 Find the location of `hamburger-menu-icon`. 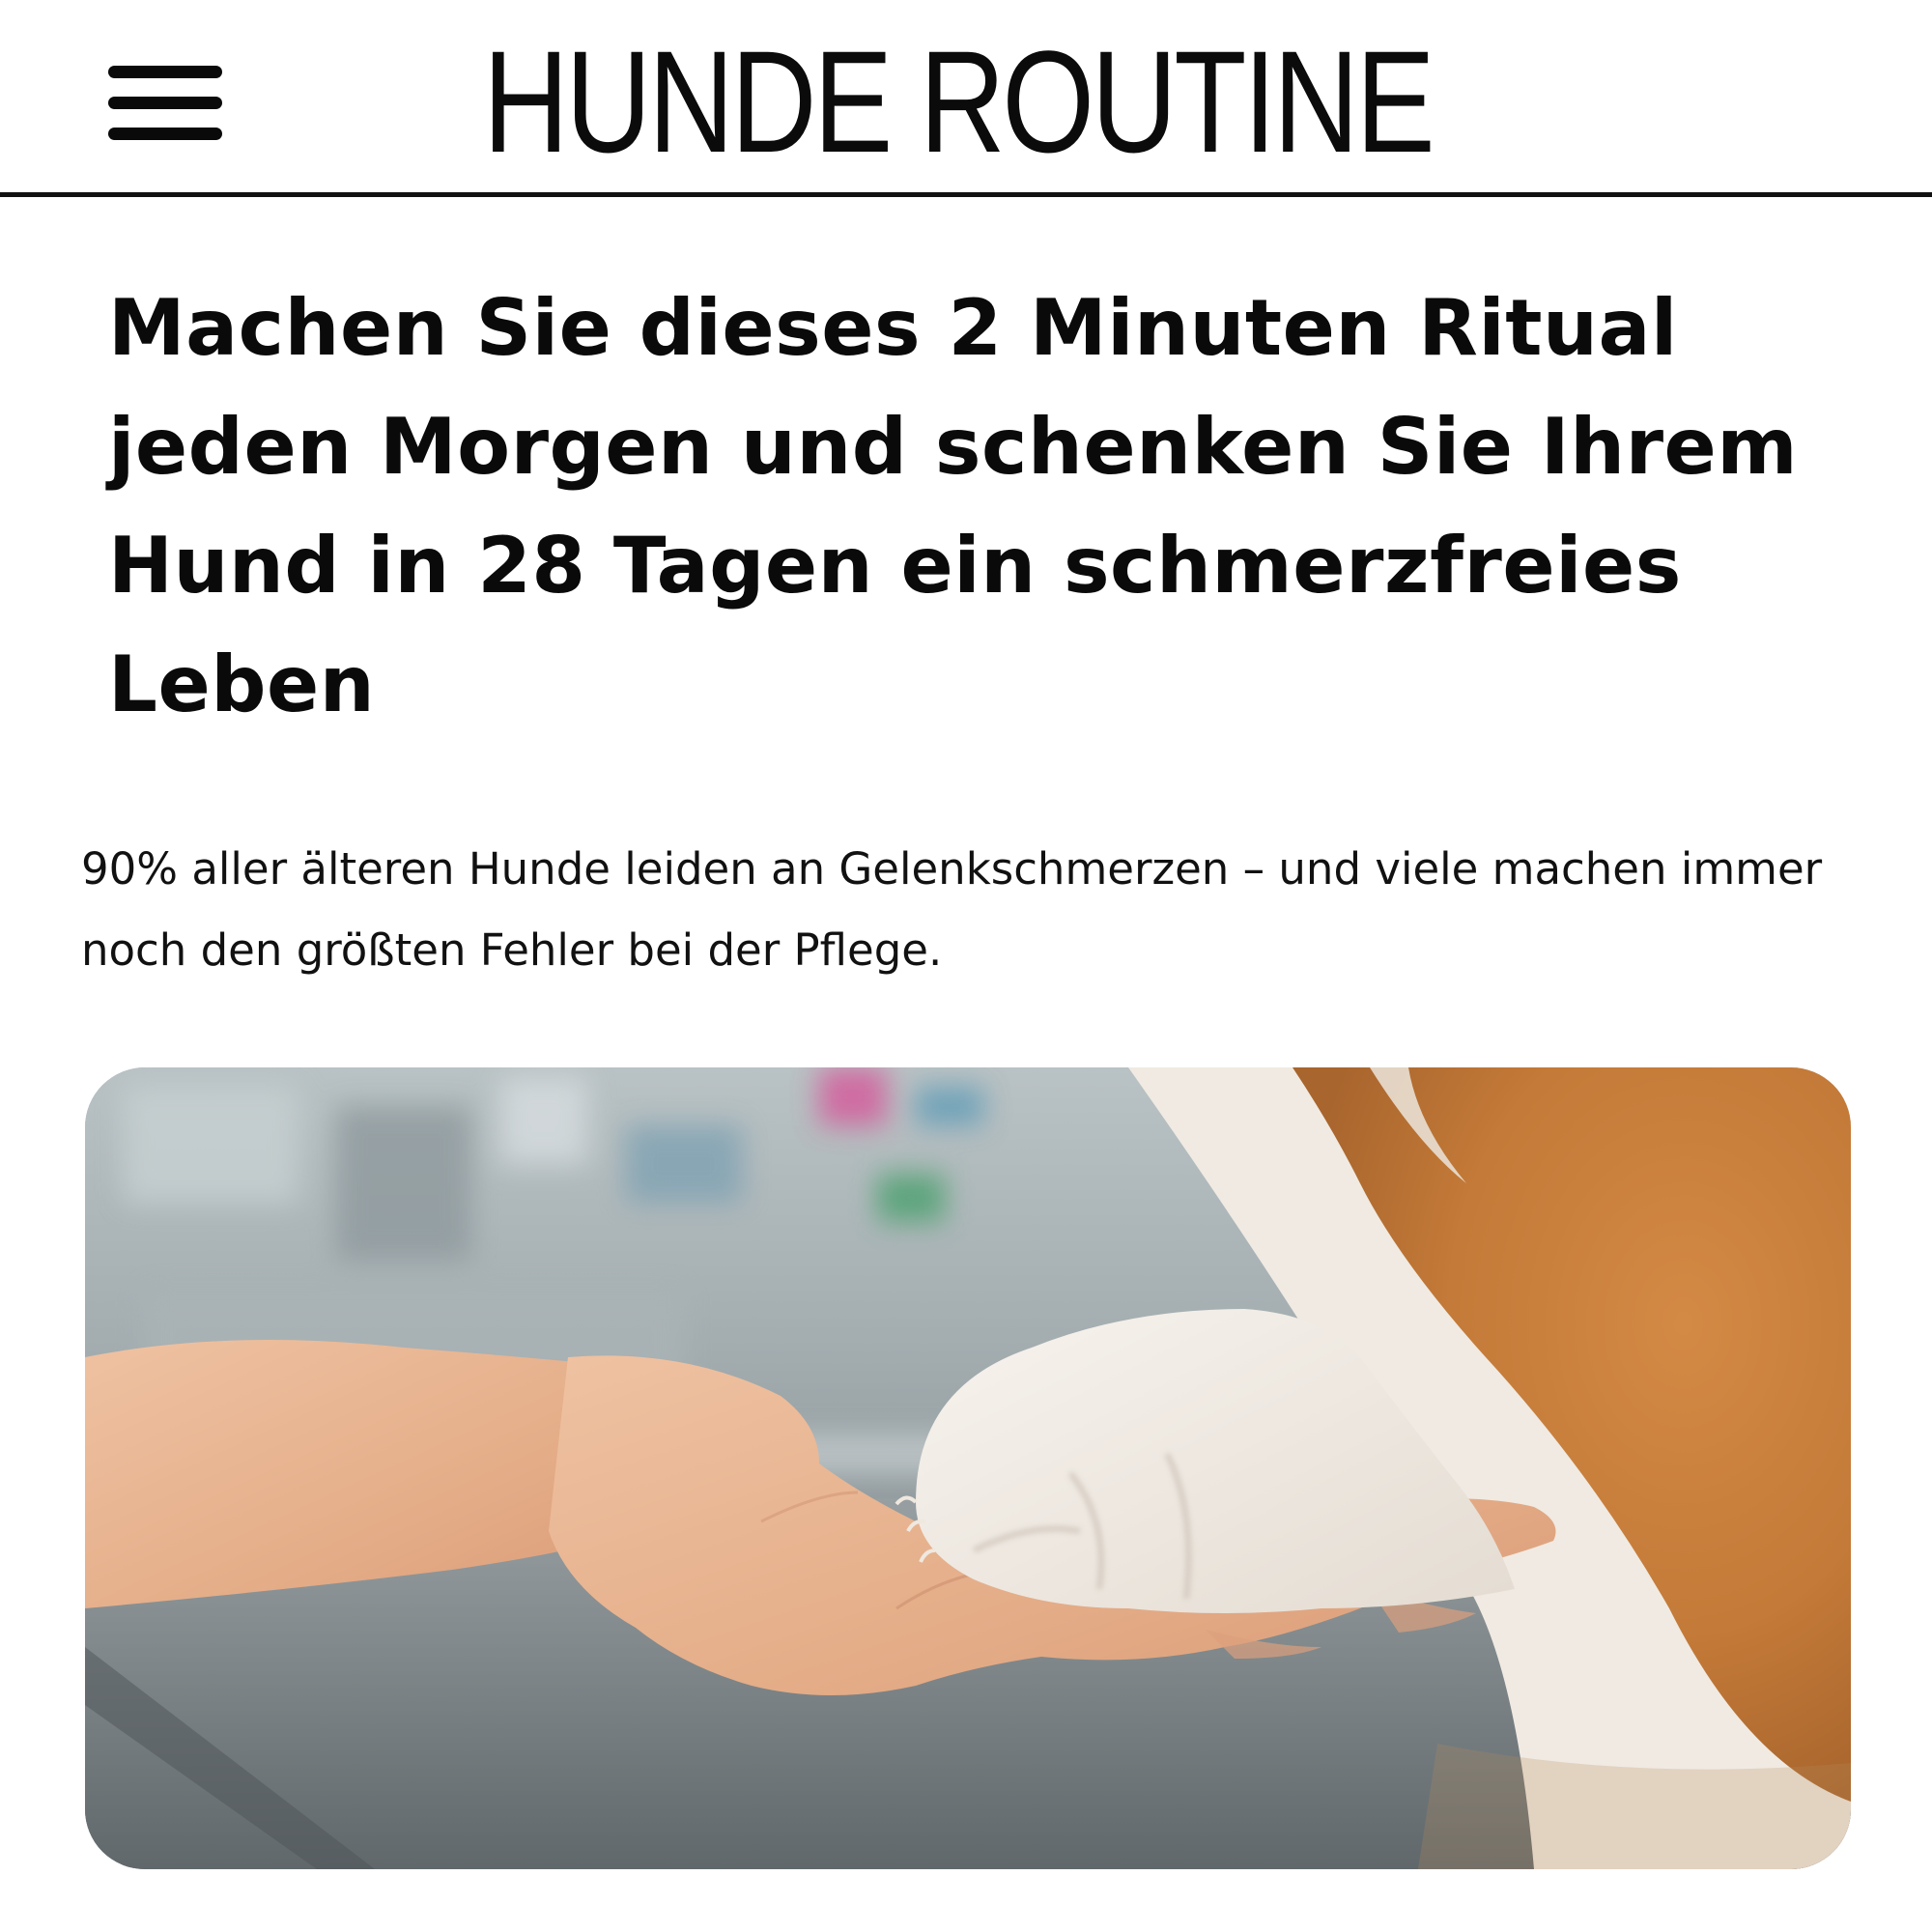

hamburger-menu-icon is located at coordinates (166, 102).